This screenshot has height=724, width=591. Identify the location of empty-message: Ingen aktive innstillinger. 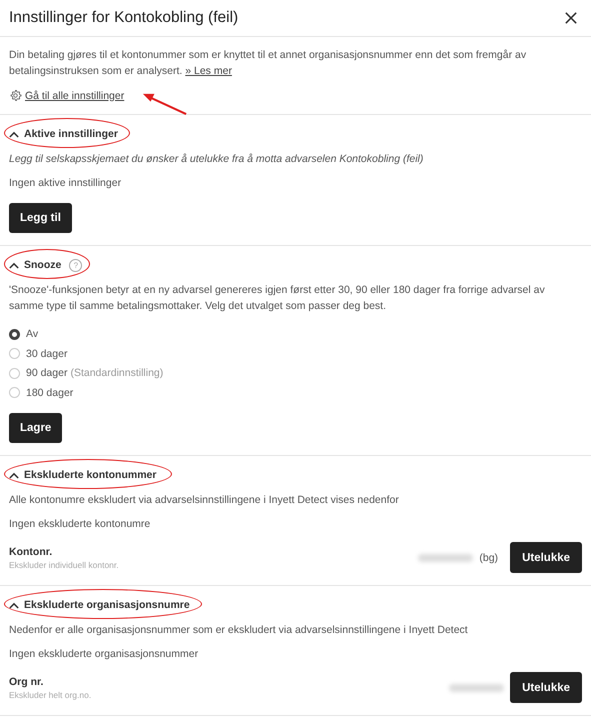
(65, 183).